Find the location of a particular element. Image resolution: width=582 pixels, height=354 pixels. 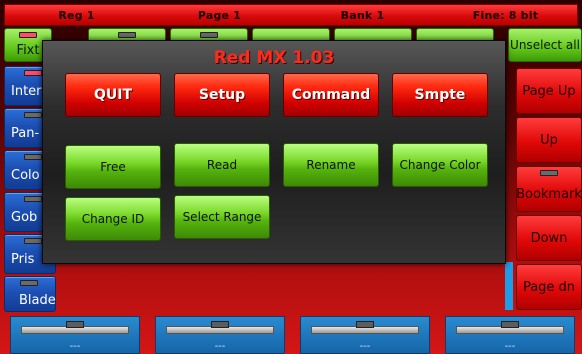

select-range-label: Select Range is located at coordinates (222, 217).